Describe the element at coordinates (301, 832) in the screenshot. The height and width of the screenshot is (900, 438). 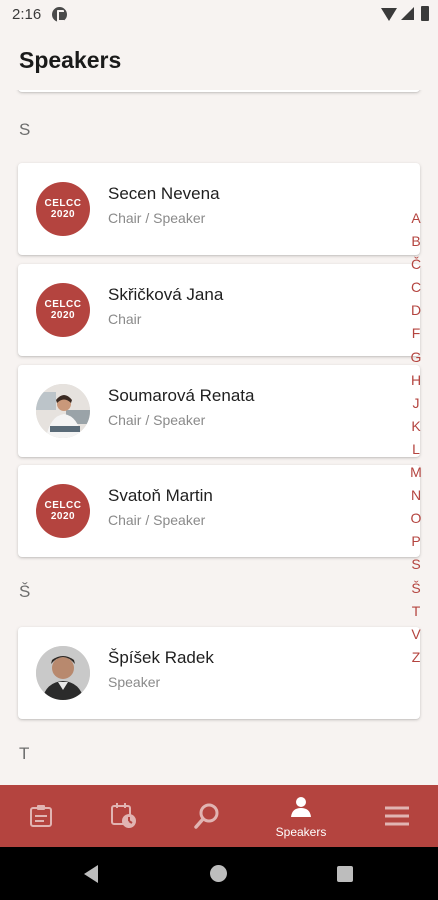
I see `nav-speakers-label: Speakers` at that location.